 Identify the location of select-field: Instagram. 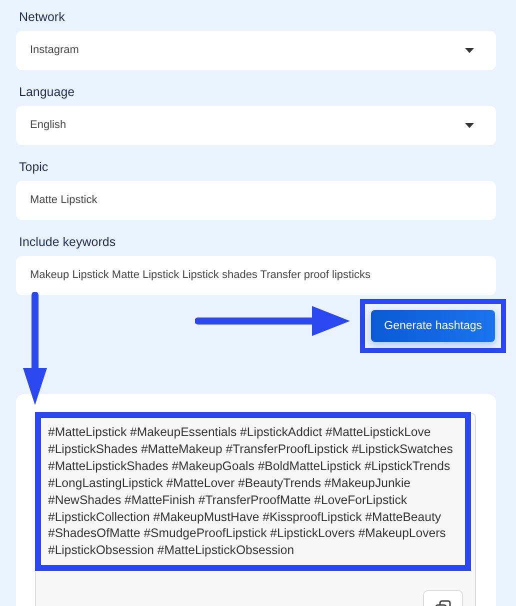
(256, 50).